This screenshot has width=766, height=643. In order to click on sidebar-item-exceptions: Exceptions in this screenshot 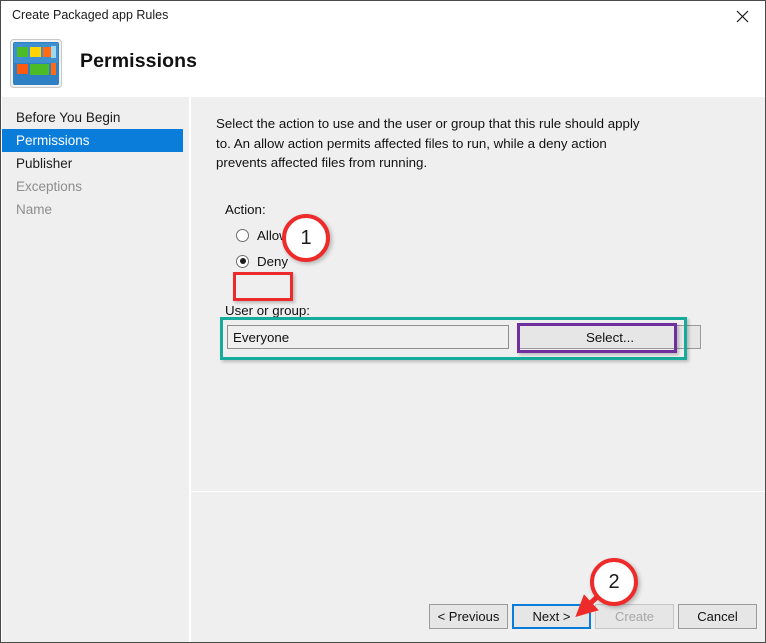, I will do `click(49, 186)`.